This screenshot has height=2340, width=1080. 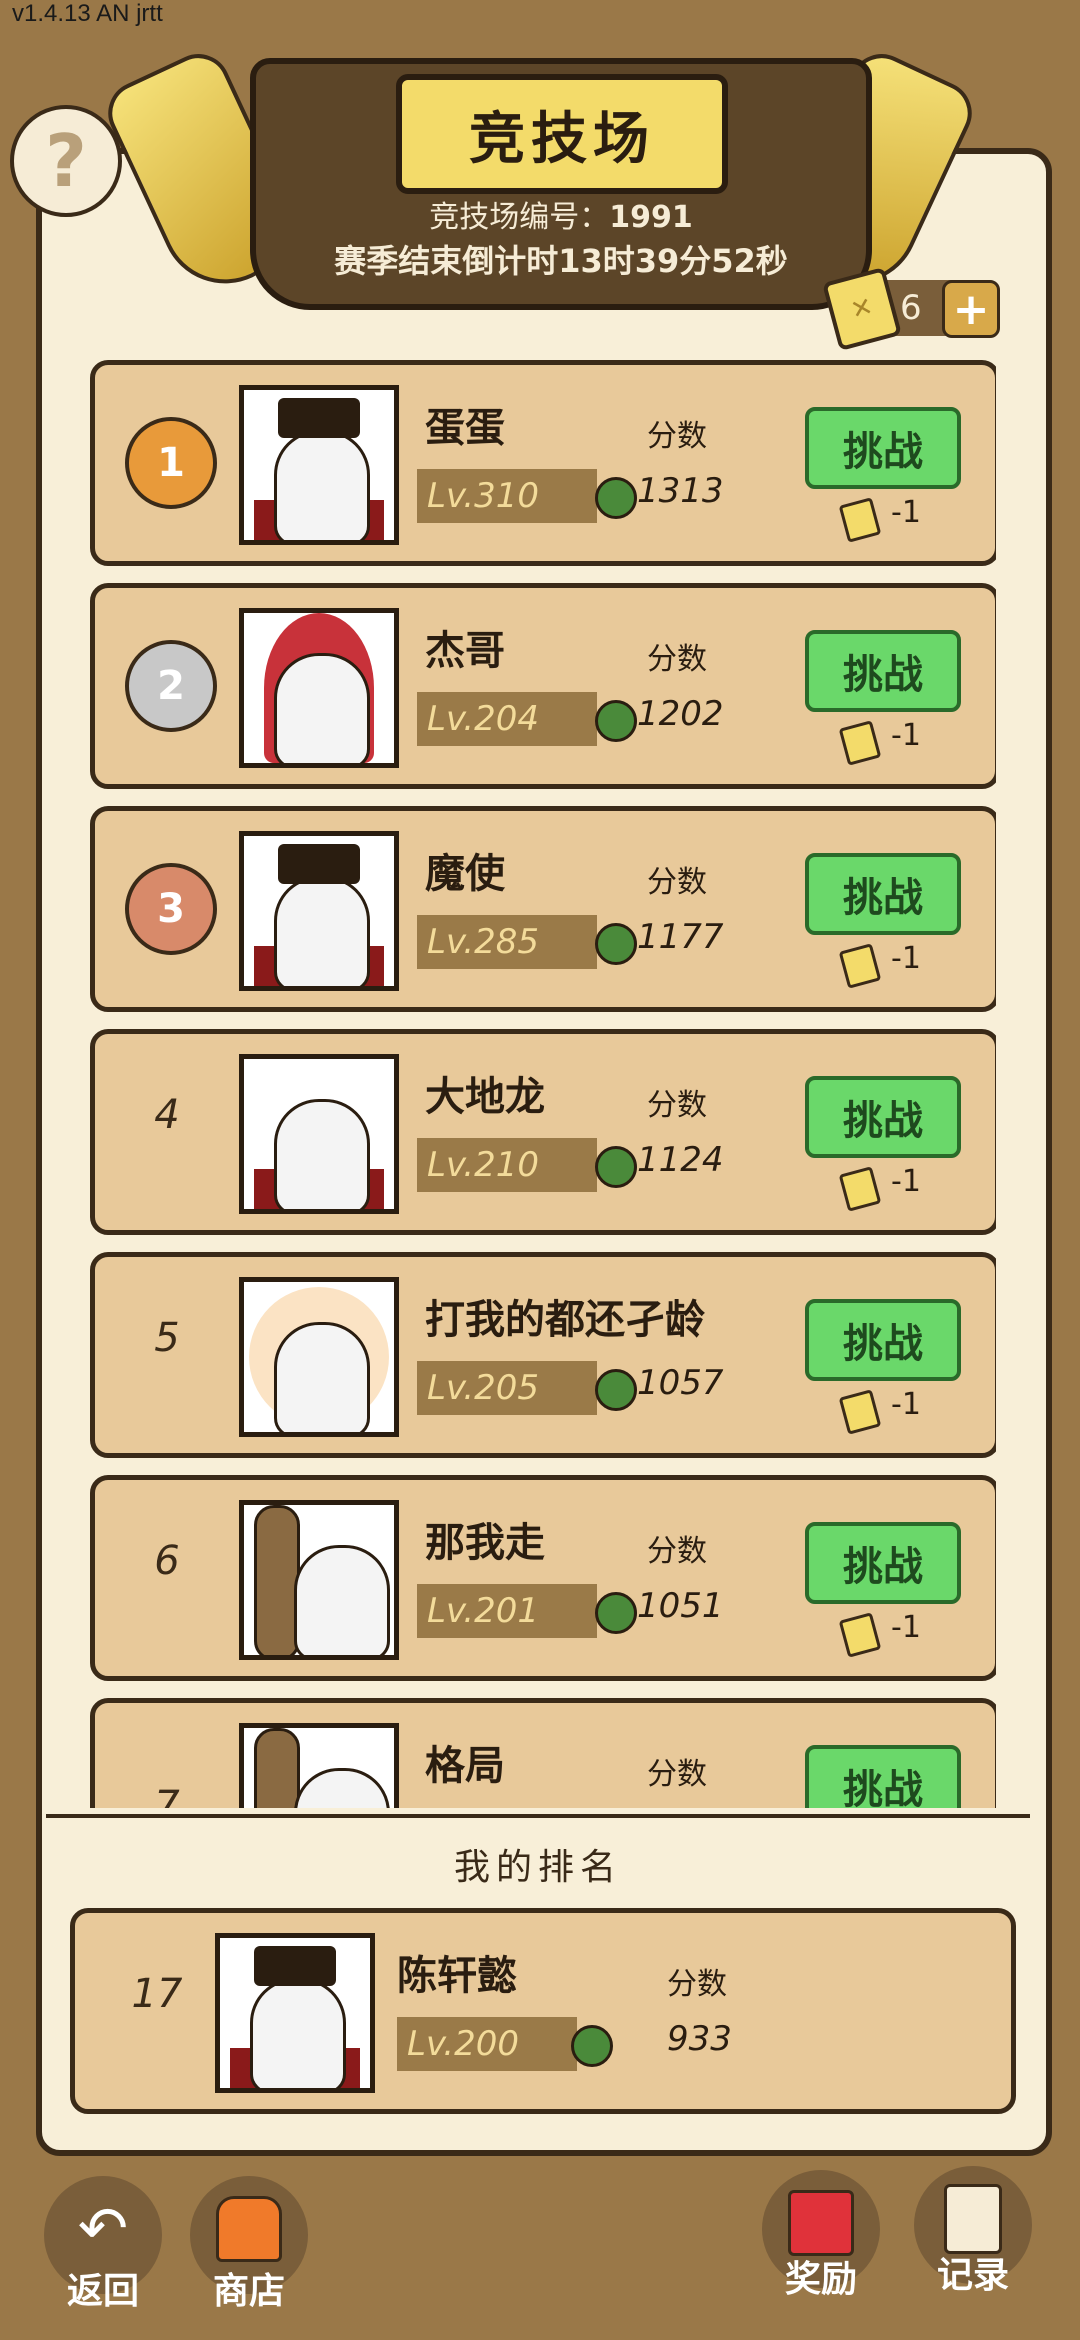 What do you see at coordinates (543, 2011) in the screenshot?
I see `my-ranking-row: 17 陈轩懿 Lv.200 分数 933` at bounding box center [543, 2011].